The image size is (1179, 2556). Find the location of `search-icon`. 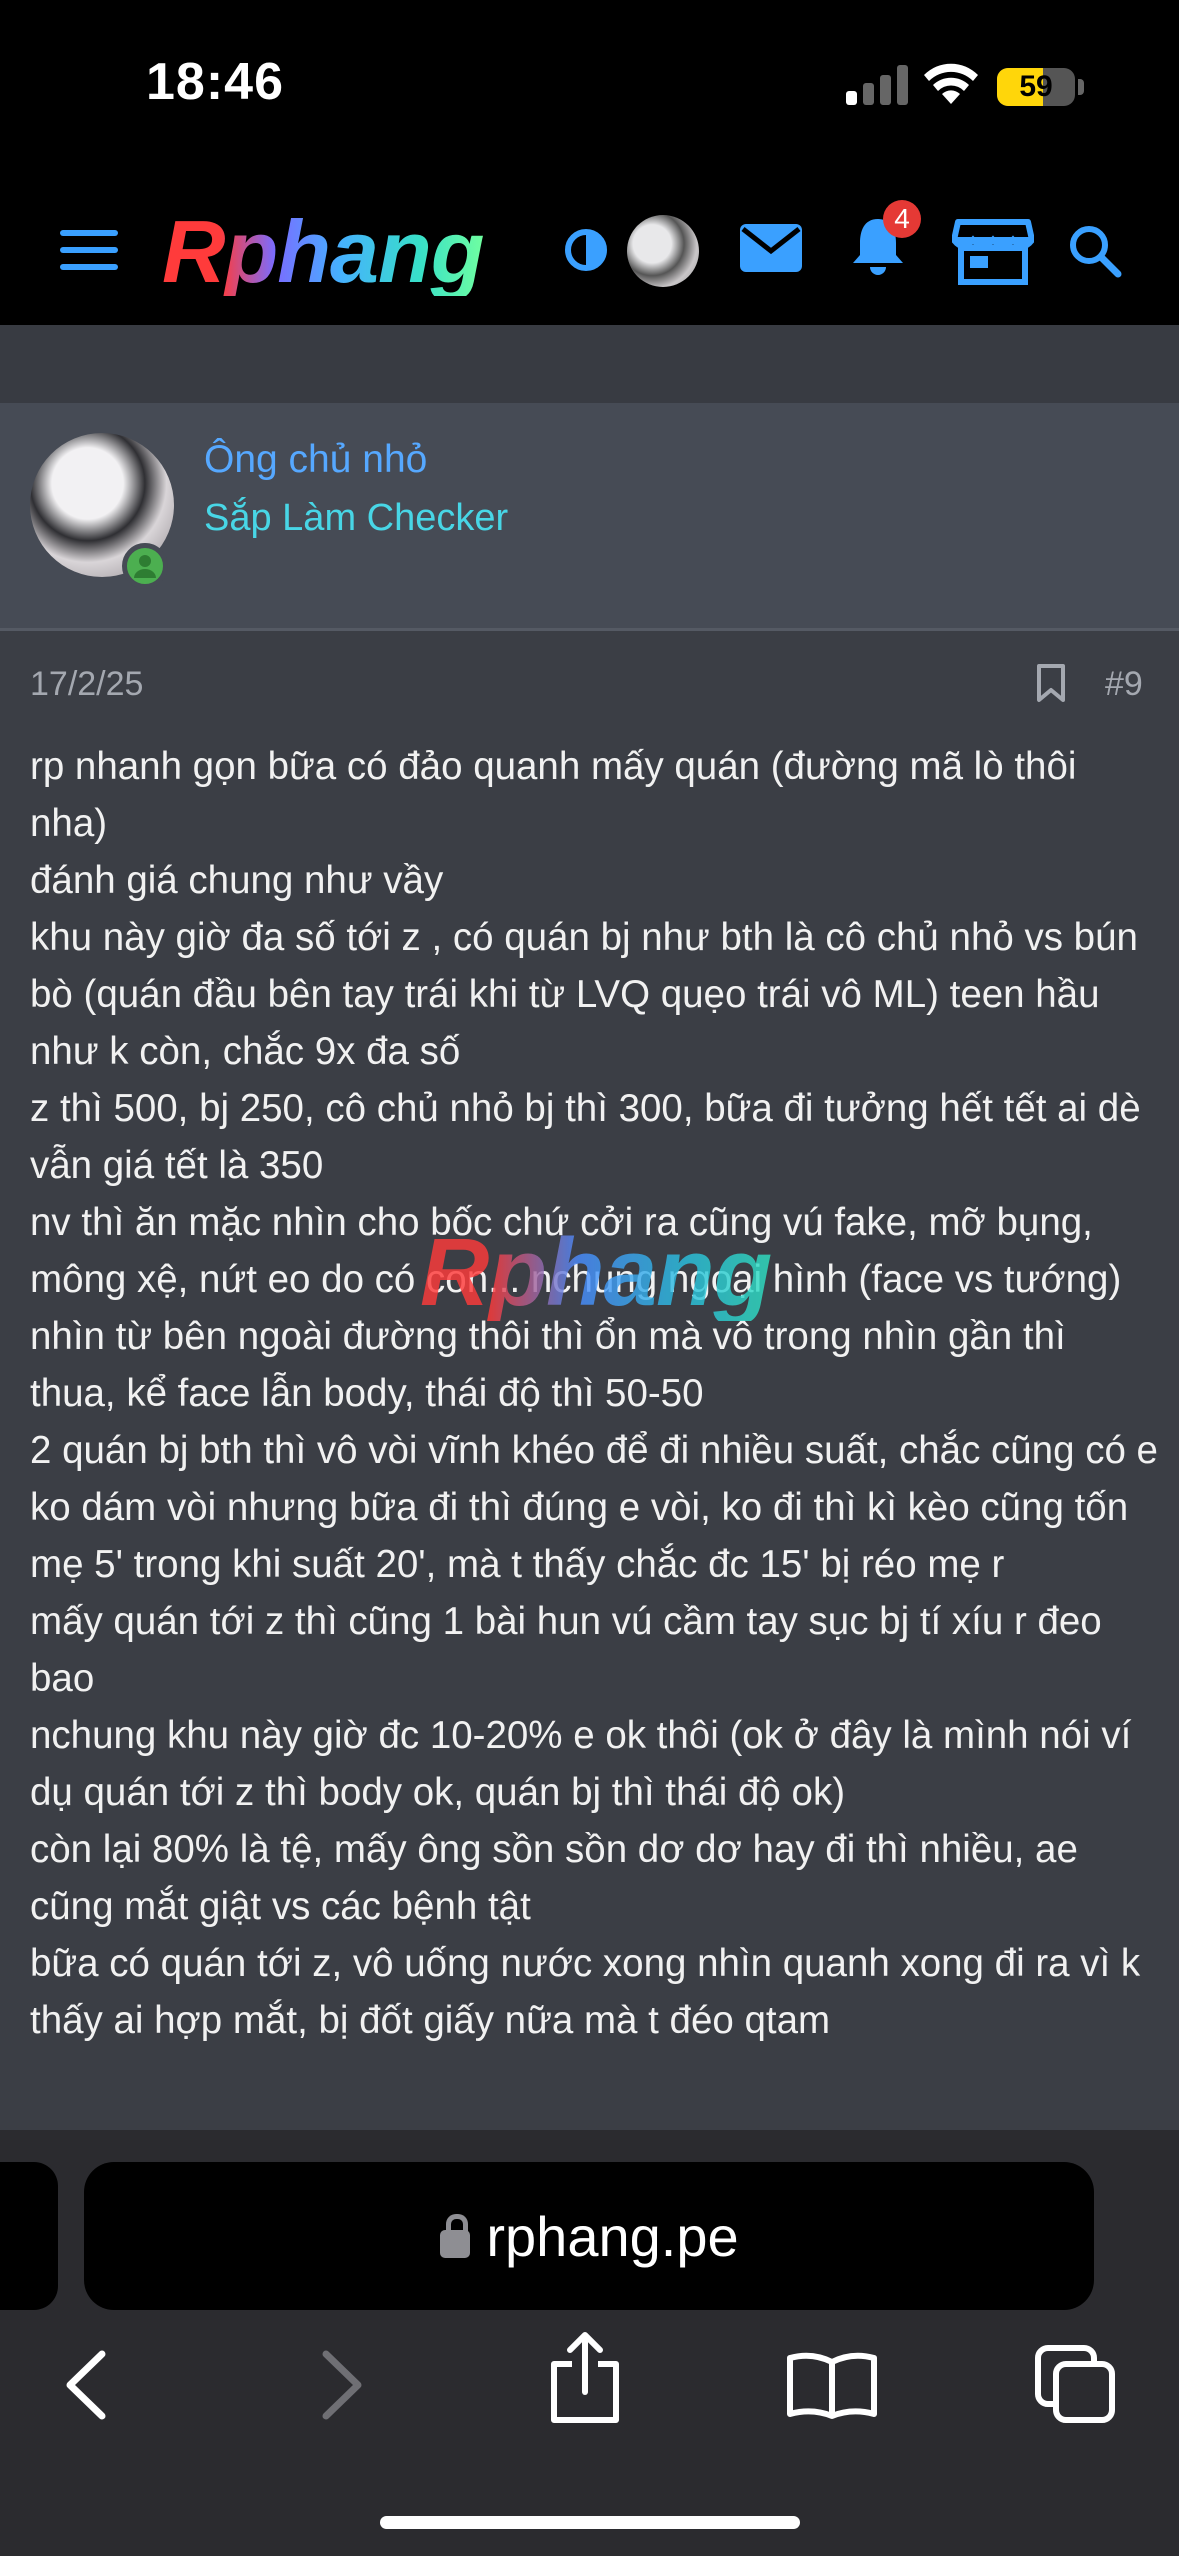

search-icon is located at coordinates (1095, 251).